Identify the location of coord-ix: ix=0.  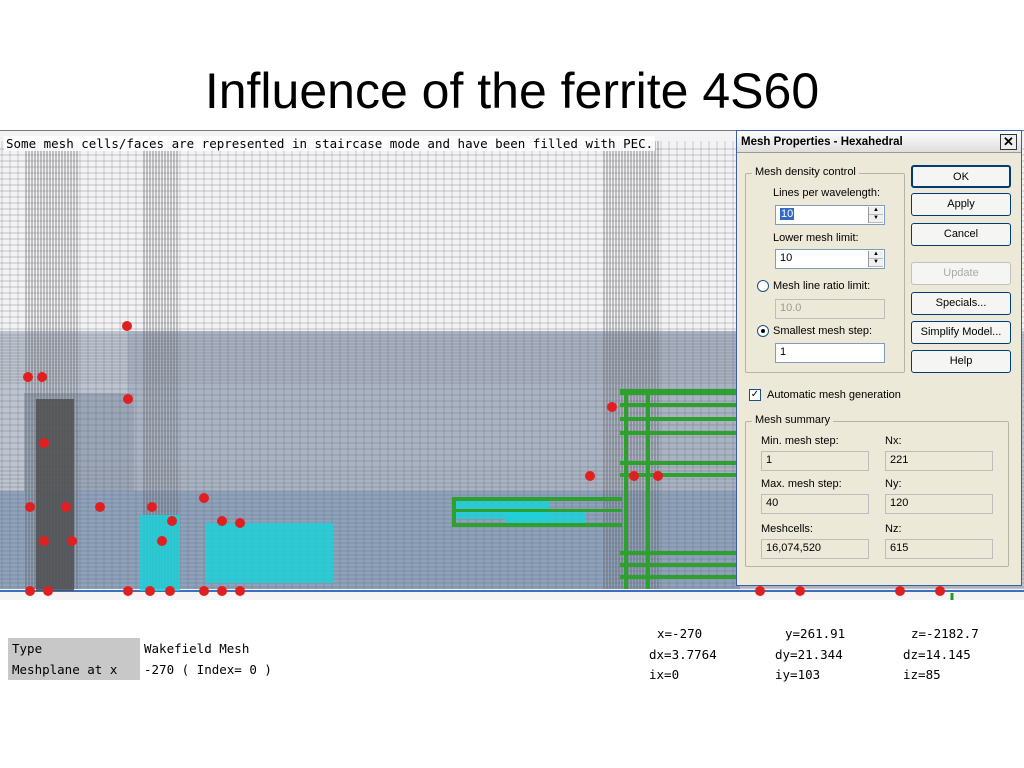
(664, 674).